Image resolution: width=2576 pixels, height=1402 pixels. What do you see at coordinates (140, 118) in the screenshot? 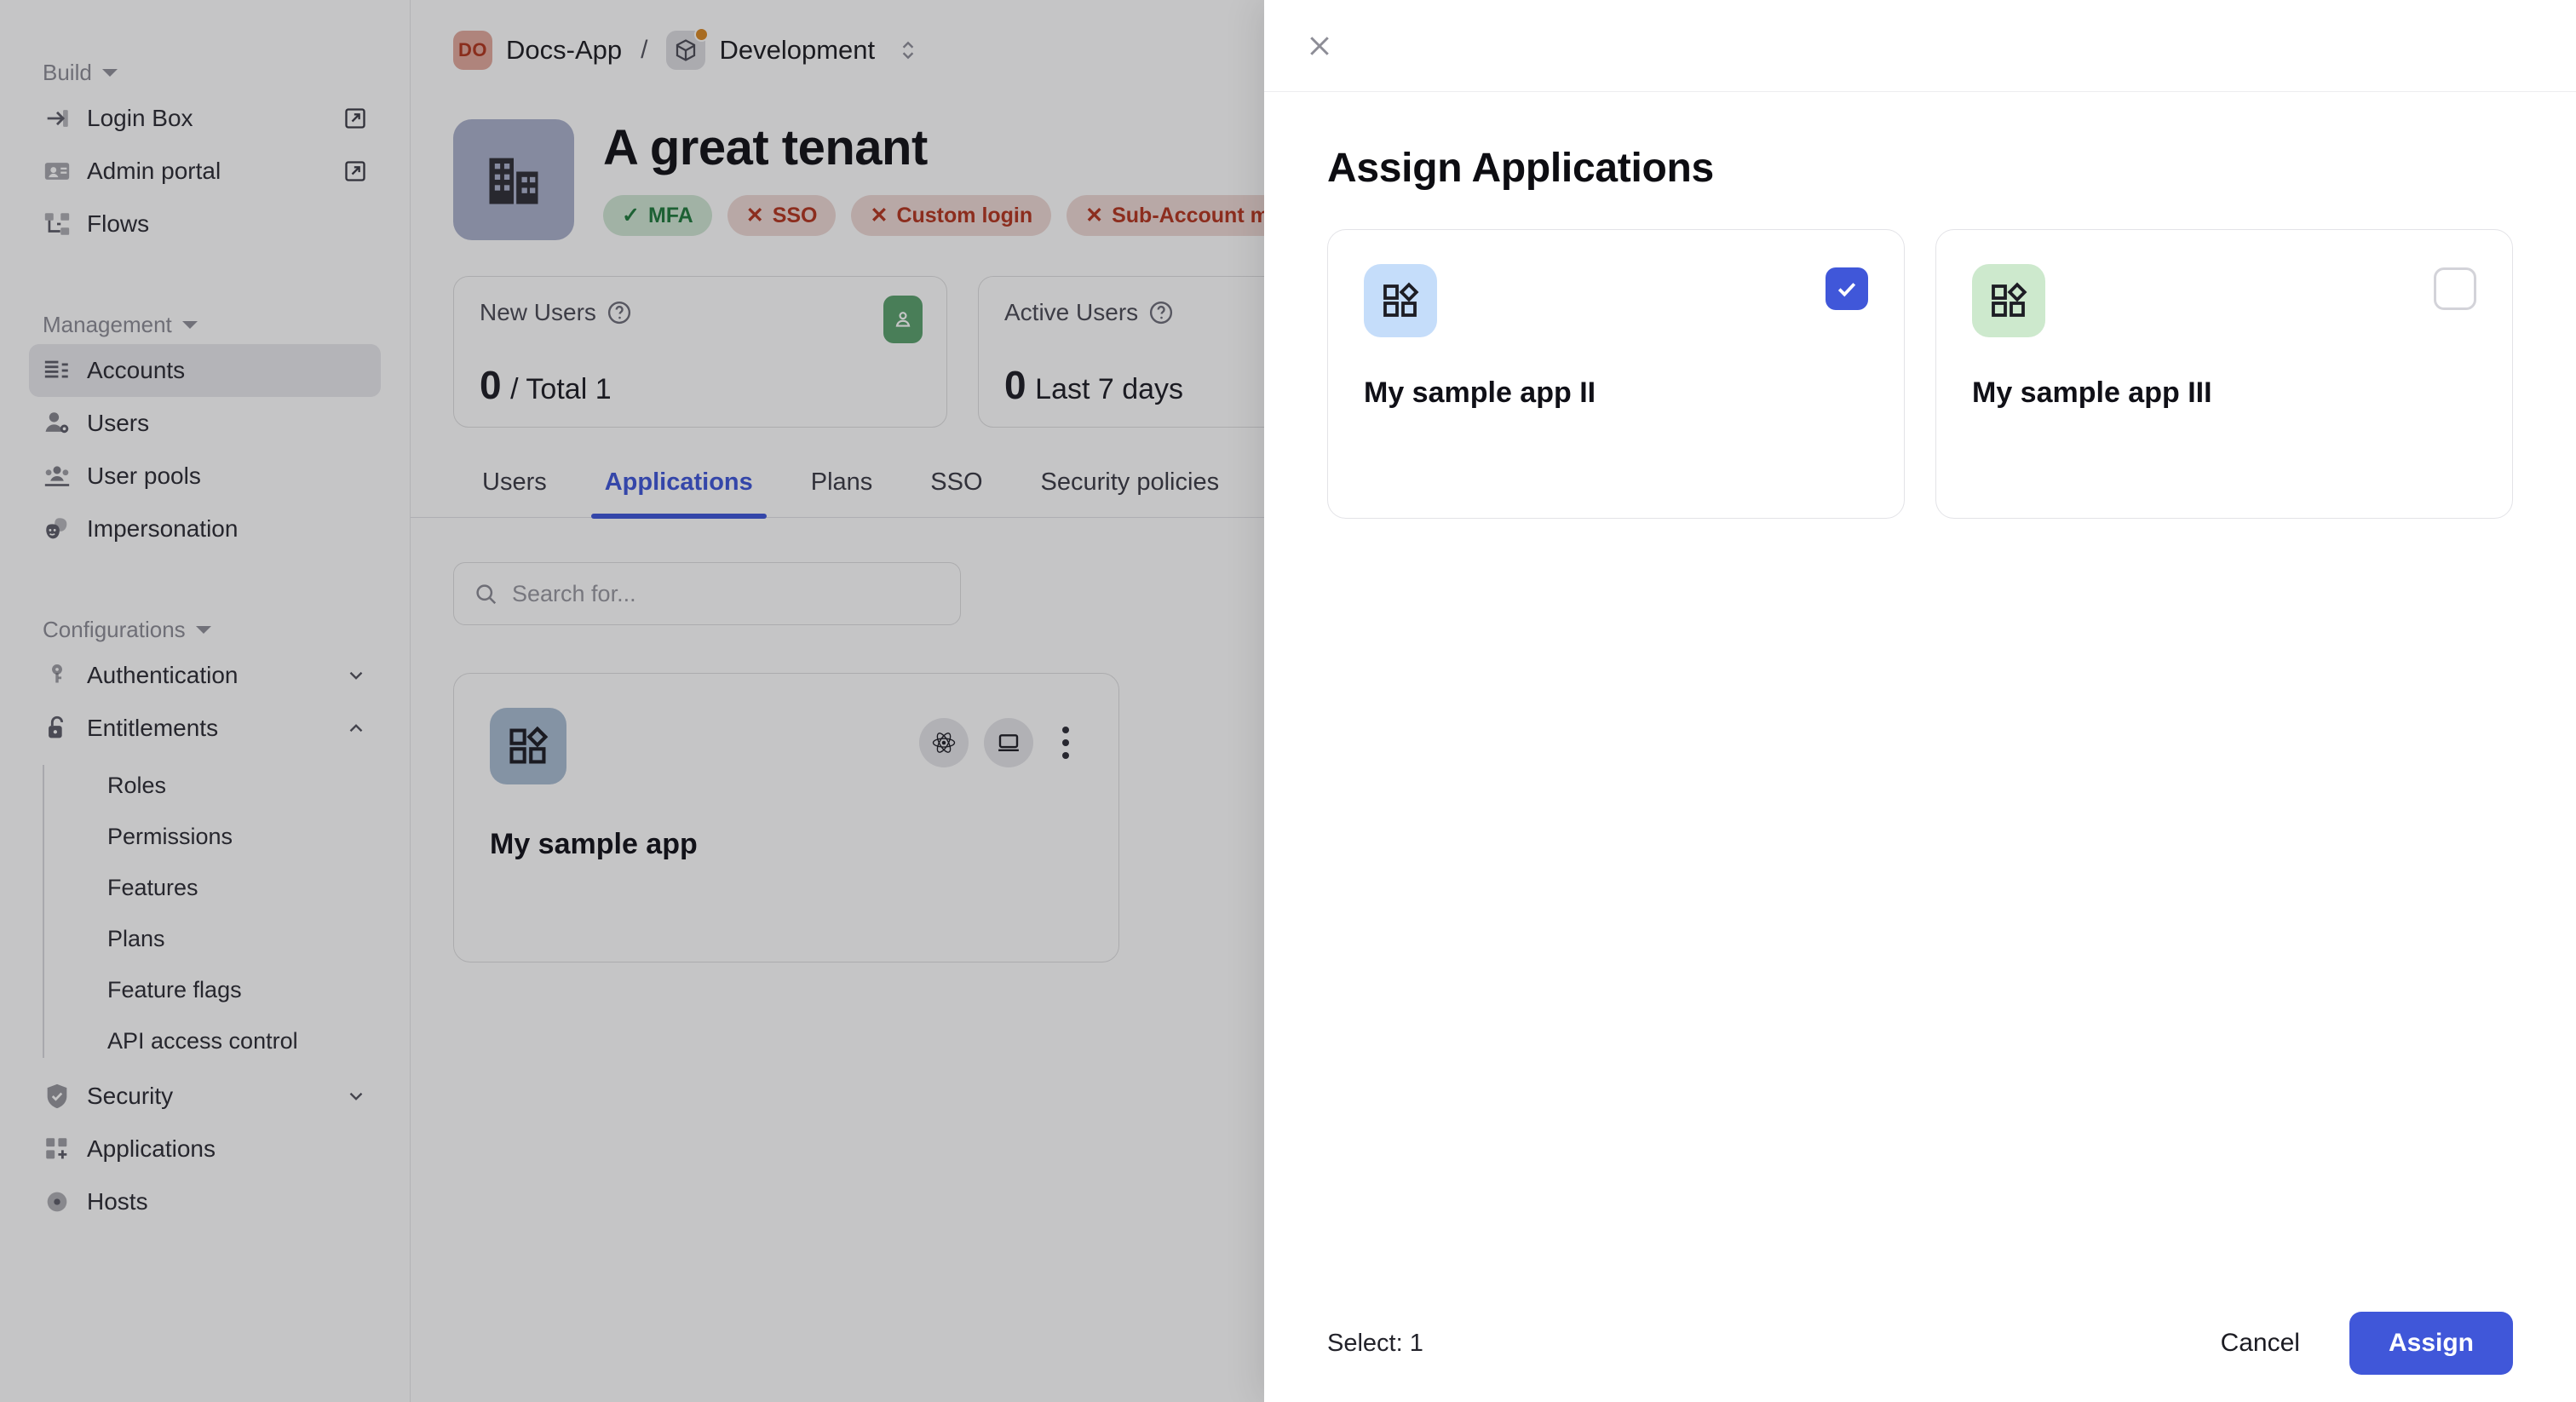
I see `sidebar-item-label: Login Box` at bounding box center [140, 118].